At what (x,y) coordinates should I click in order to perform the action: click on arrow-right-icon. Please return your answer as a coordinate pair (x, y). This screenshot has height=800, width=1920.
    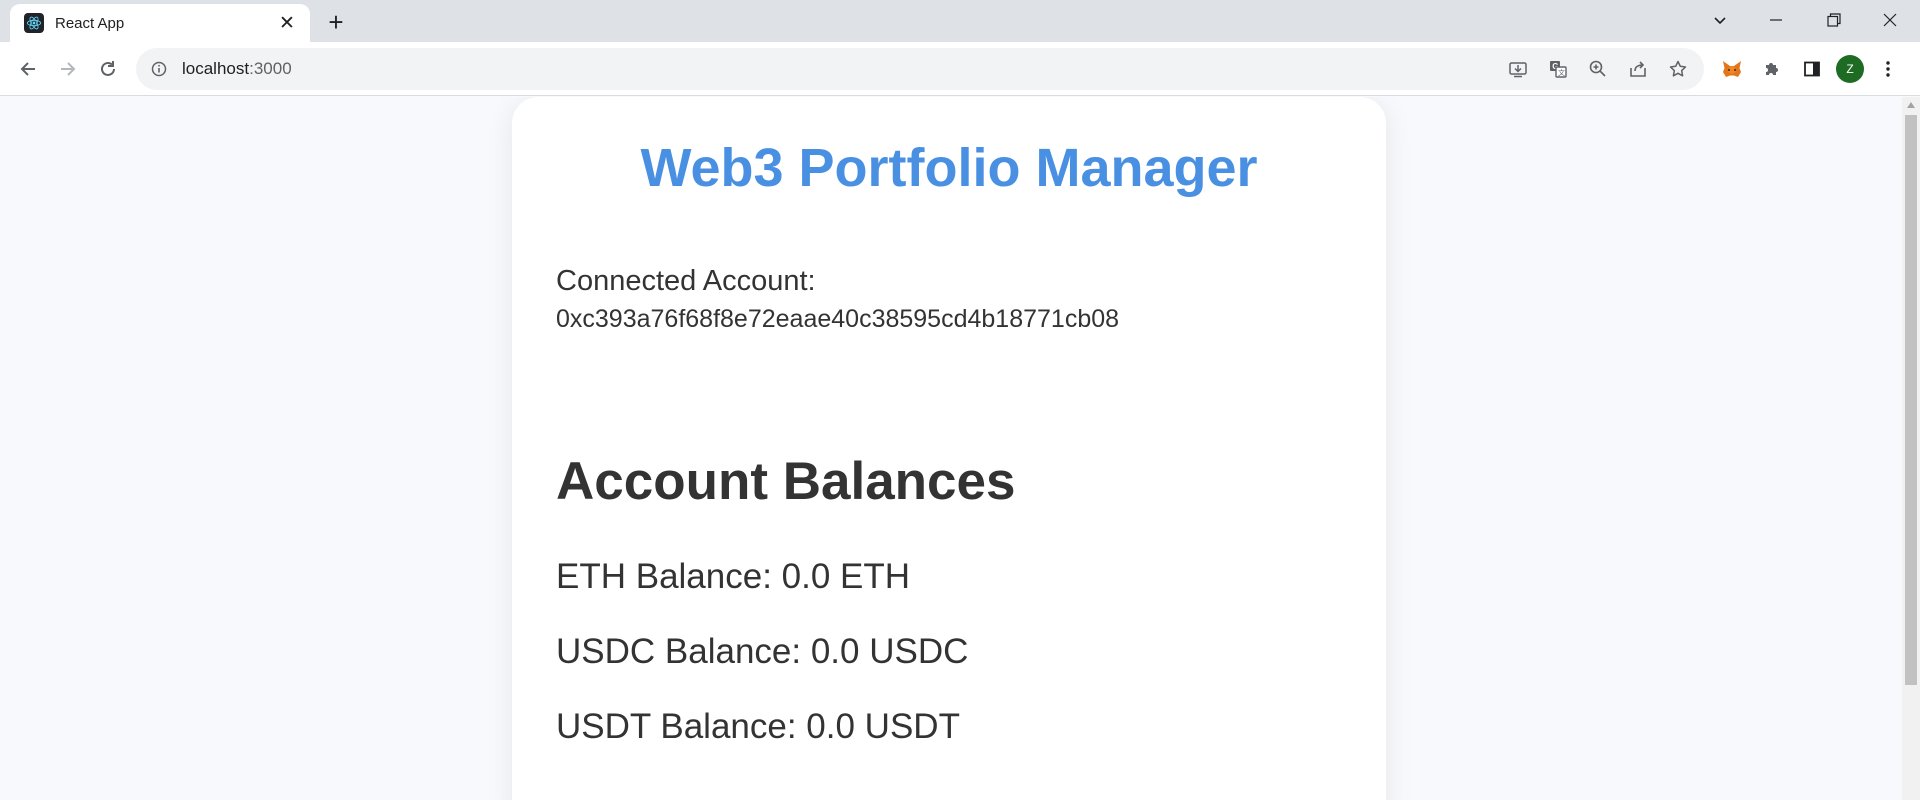
    Looking at the image, I should click on (68, 69).